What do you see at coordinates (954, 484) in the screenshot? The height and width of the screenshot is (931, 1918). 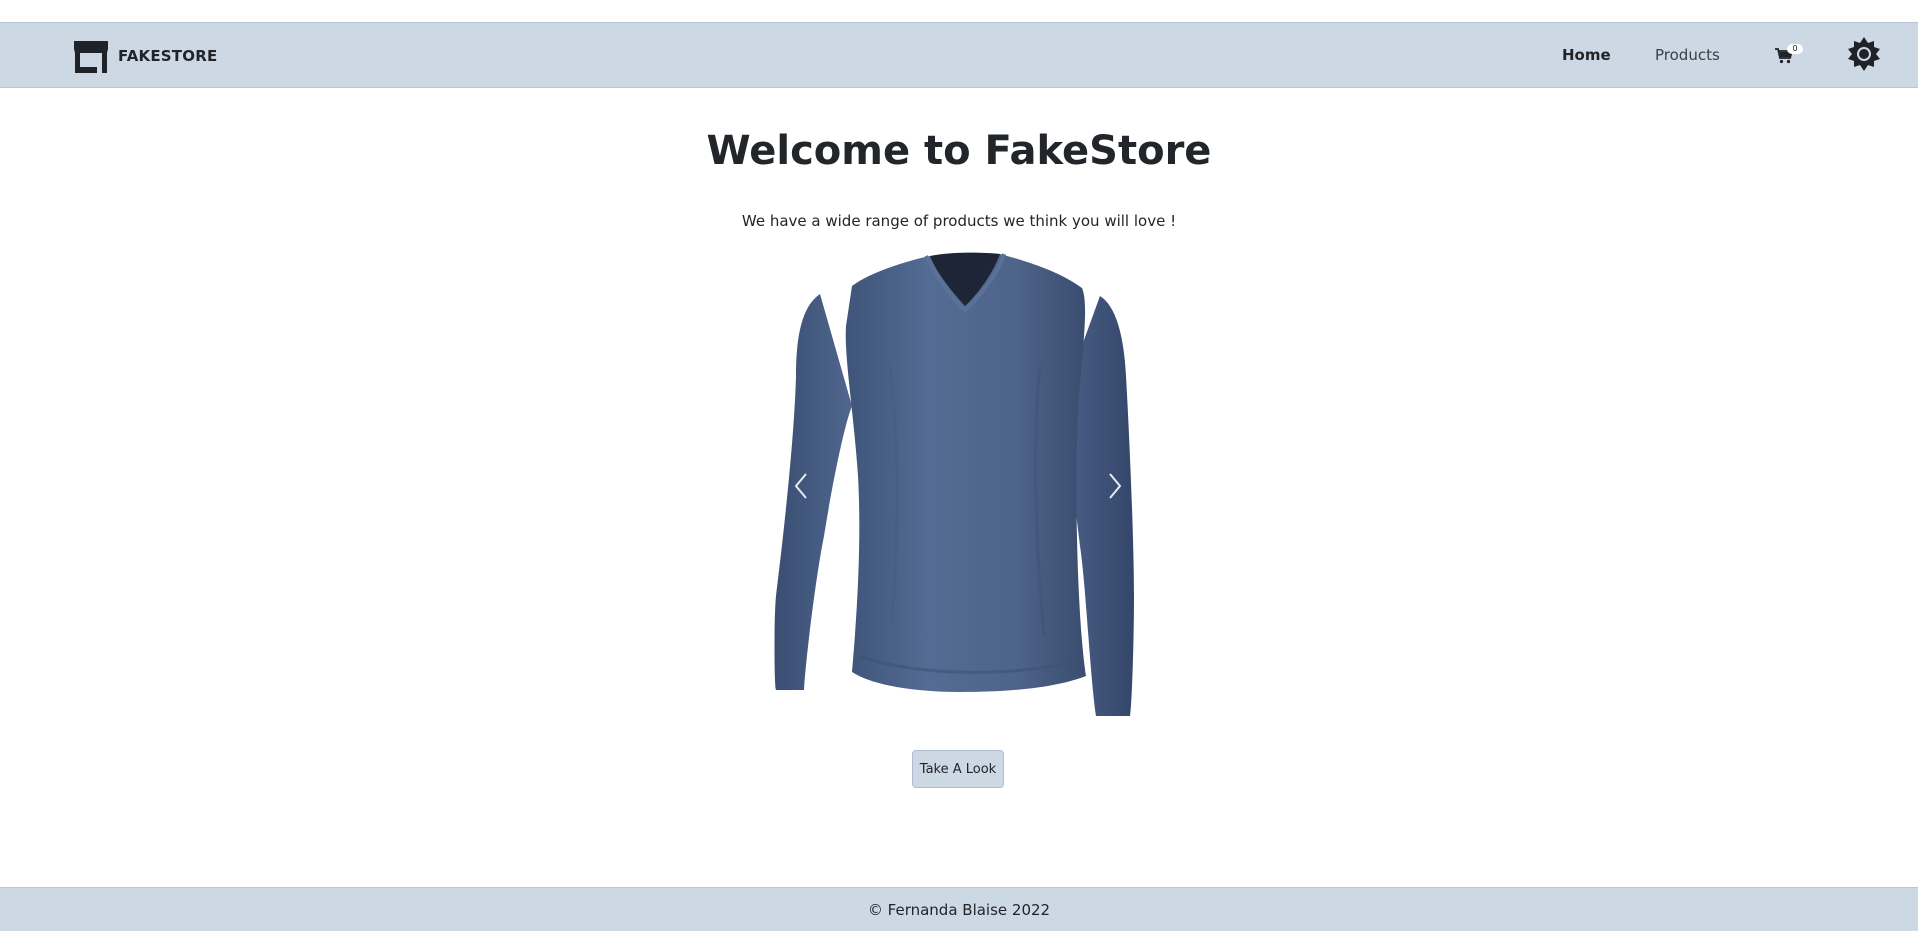 I see `carousel-image-shirt` at bounding box center [954, 484].